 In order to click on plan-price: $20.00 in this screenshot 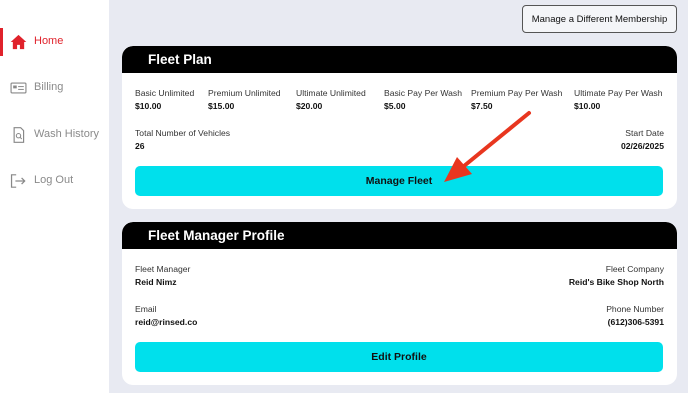, I will do `click(309, 106)`.